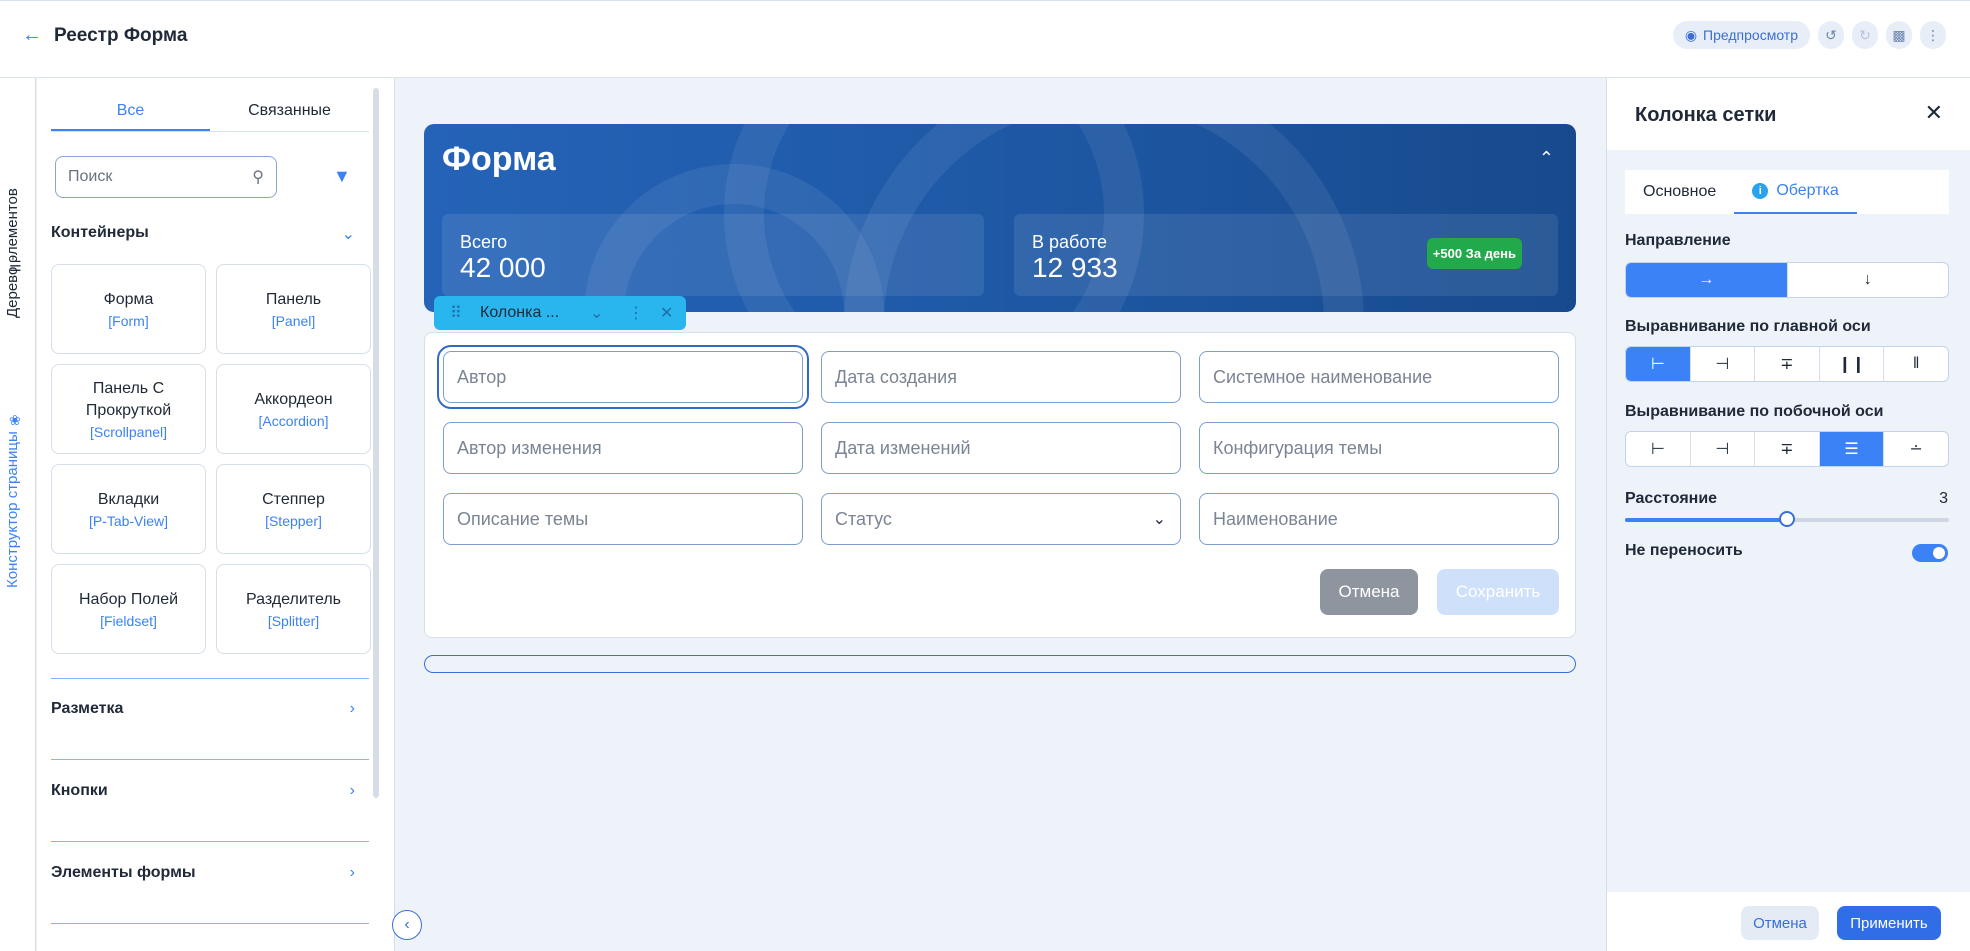  What do you see at coordinates (342, 176) in the screenshot?
I see `filter-icon: ▼` at bounding box center [342, 176].